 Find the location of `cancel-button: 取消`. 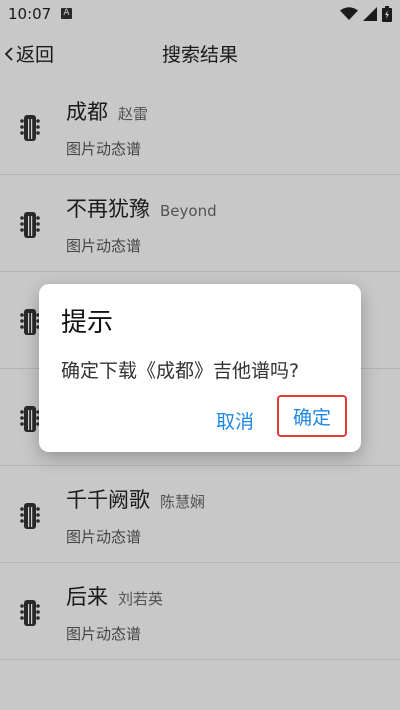

cancel-button: 取消 is located at coordinates (235, 420).